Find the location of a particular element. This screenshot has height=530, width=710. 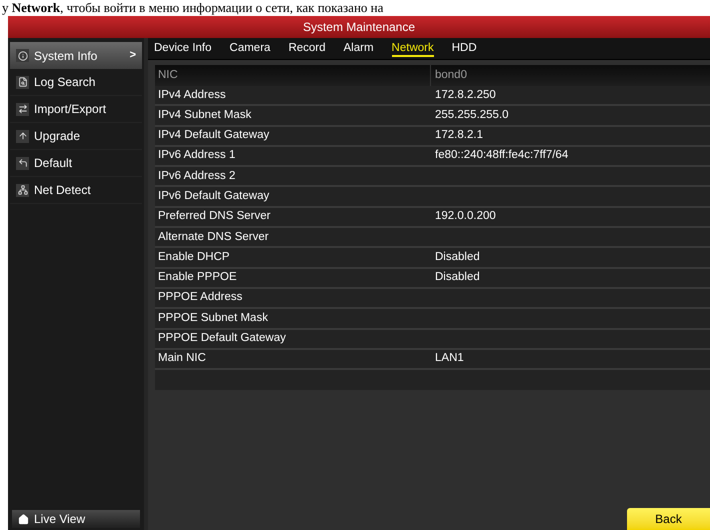

table-cell-text: LAN1 is located at coordinates (449, 358).